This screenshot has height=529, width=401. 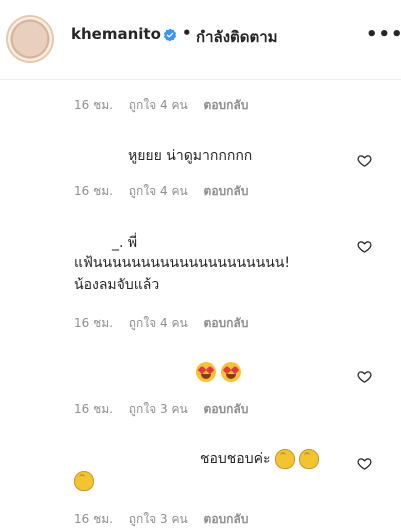 I want to click on follow-status-button: กำลังติดตาม, so click(x=237, y=37).